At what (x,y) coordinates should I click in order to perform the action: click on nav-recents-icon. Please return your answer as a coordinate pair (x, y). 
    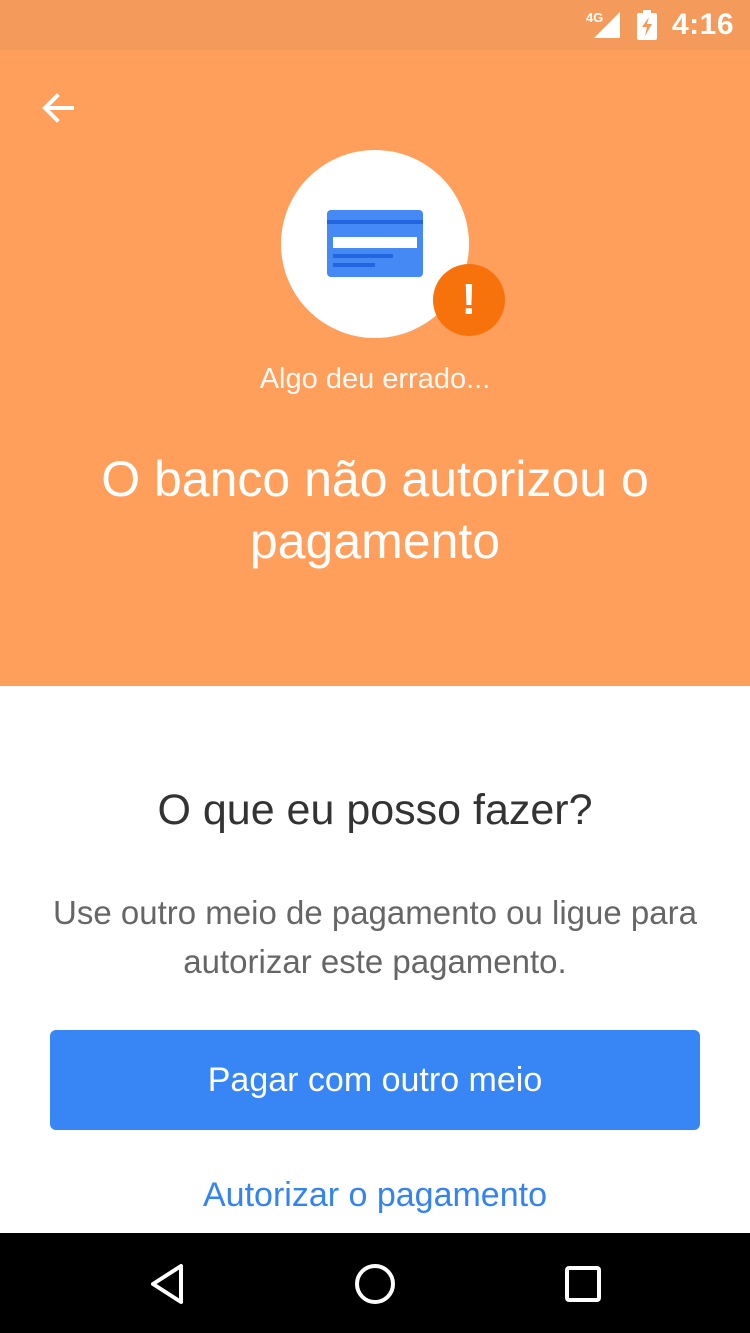
    Looking at the image, I should click on (583, 1284).